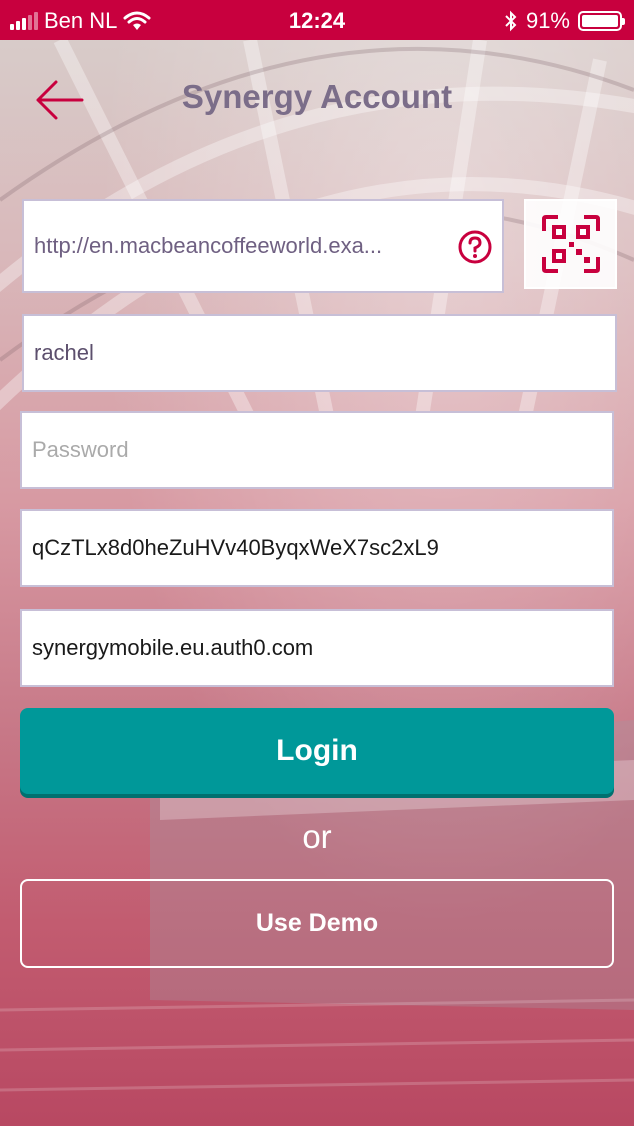 The width and height of the screenshot is (634, 1126). What do you see at coordinates (317, 751) in the screenshot?
I see `login-button: Login` at bounding box center [317, 751].